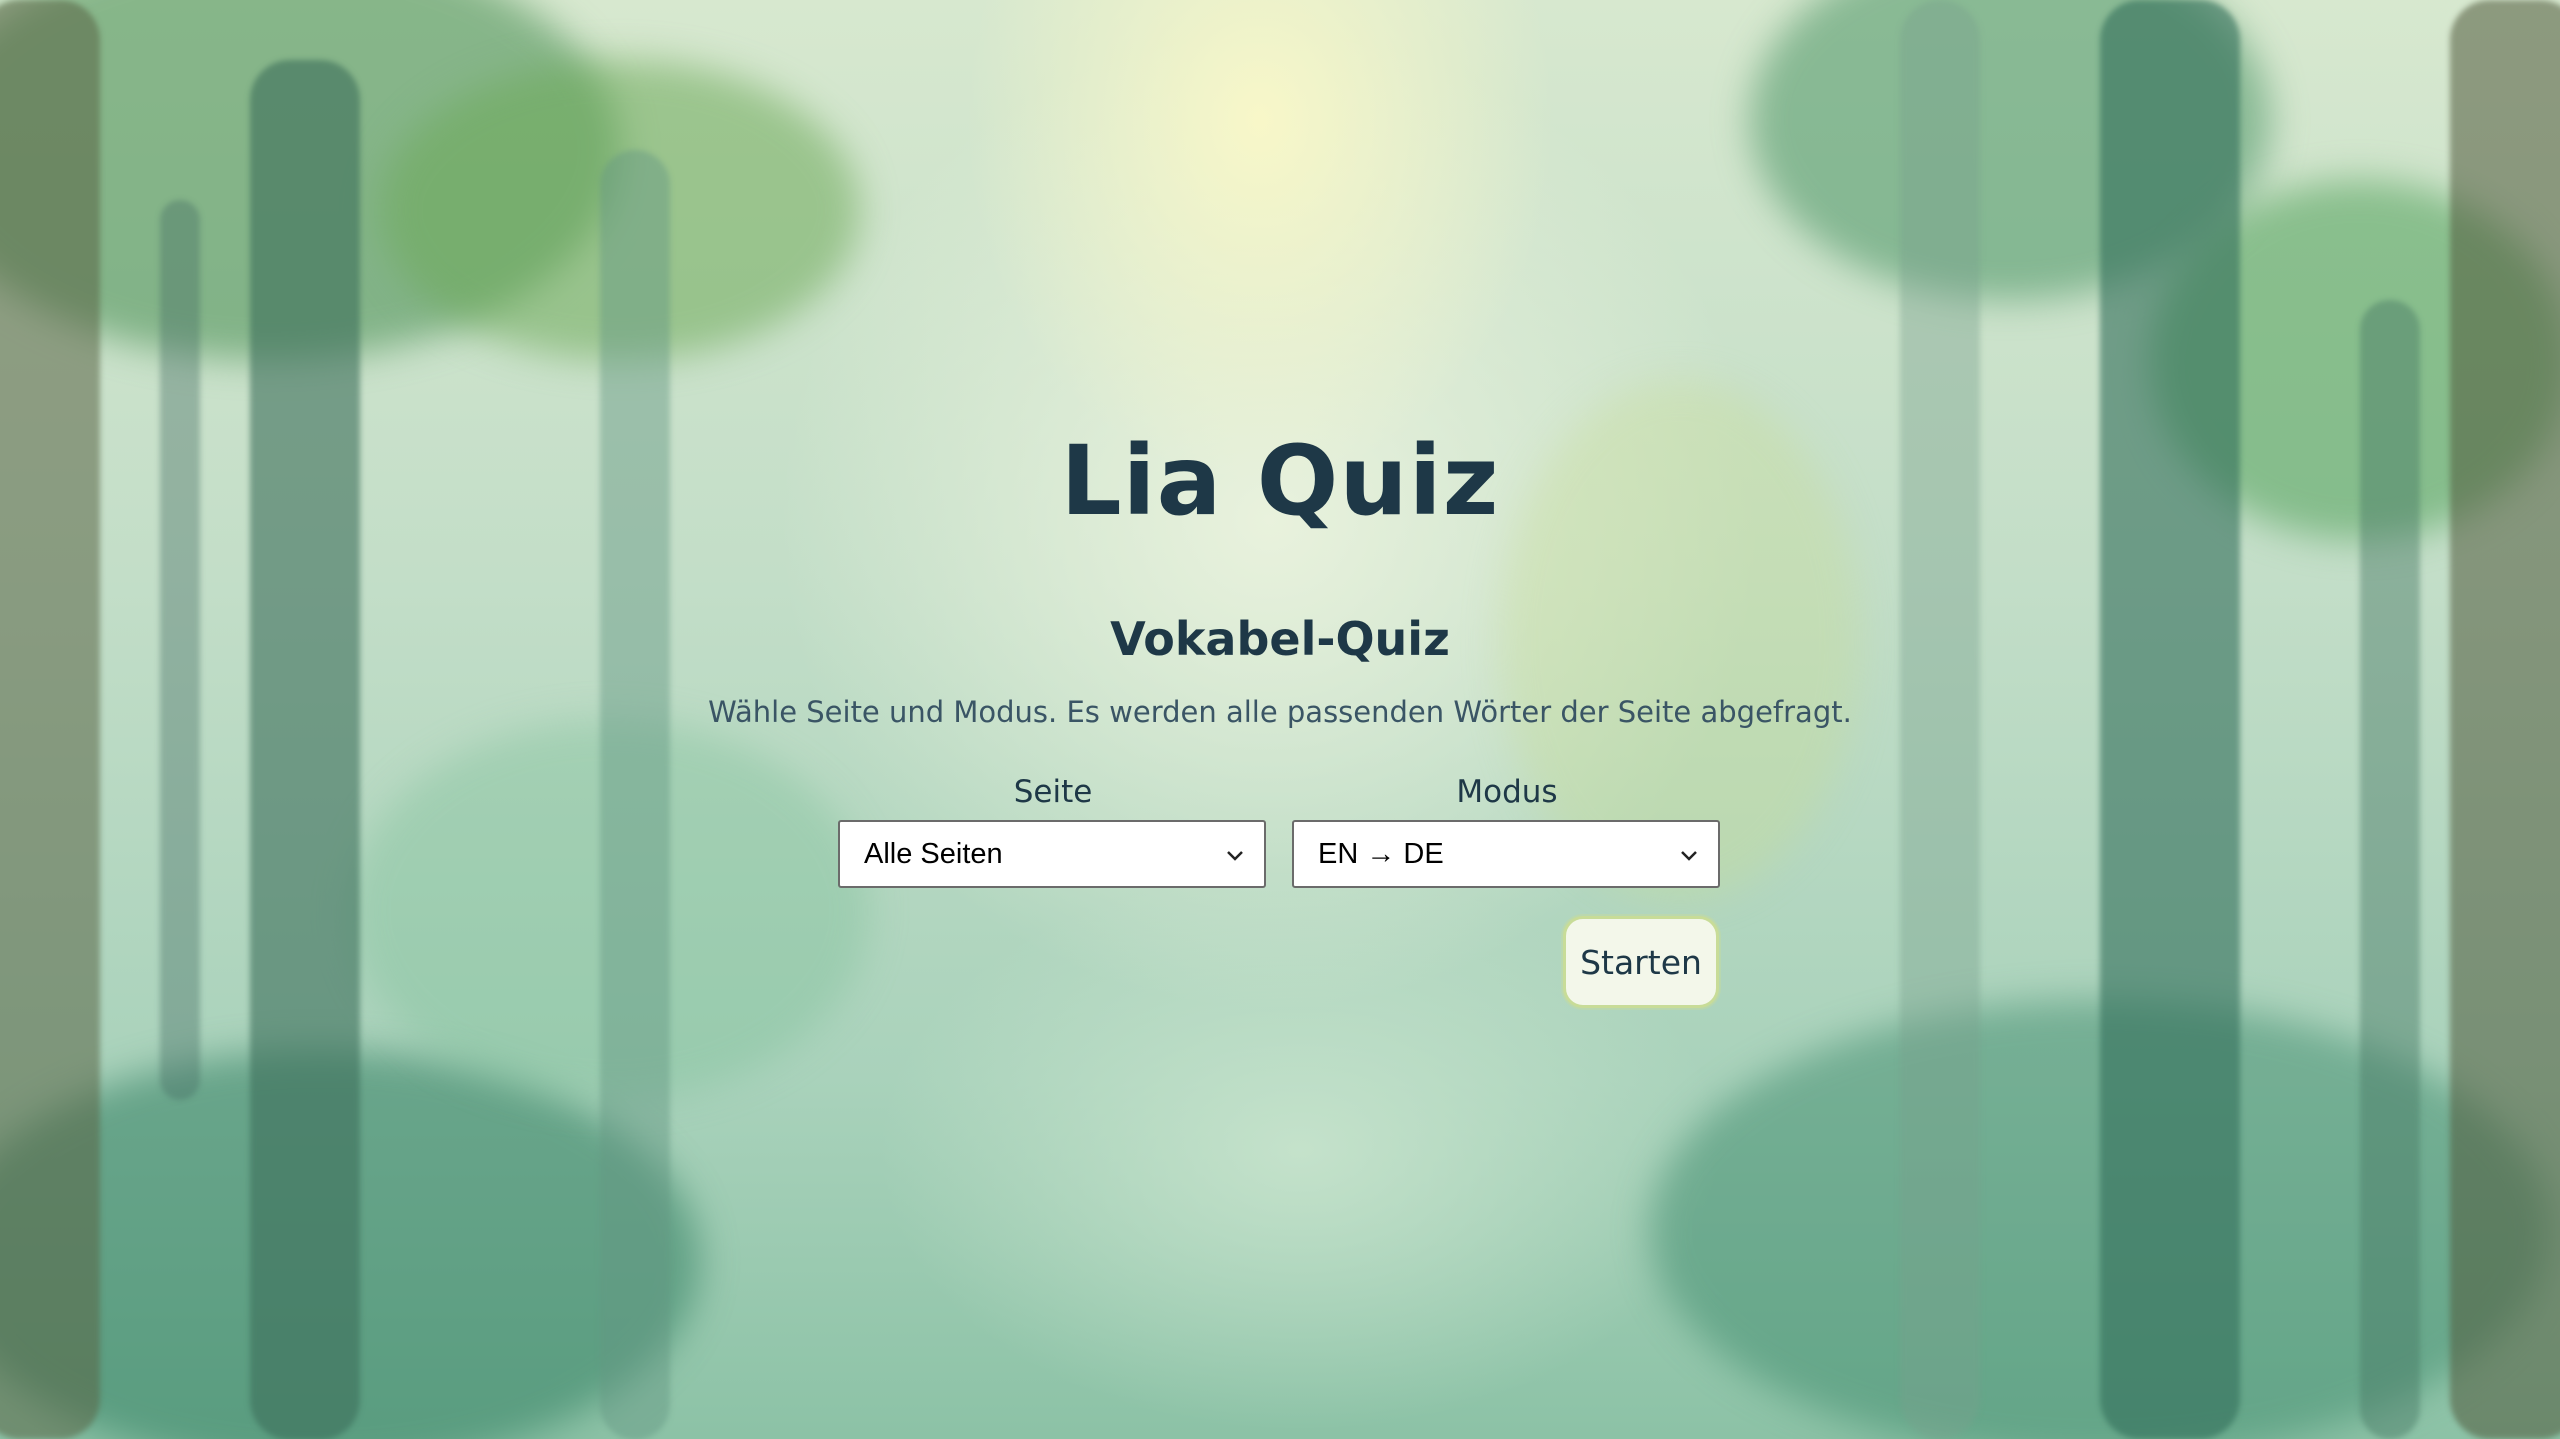 Image resolution: width=2560 pixels, height=1439 pixels. I want to click on page-select-value: Alle Seiten, so click(933, 853).